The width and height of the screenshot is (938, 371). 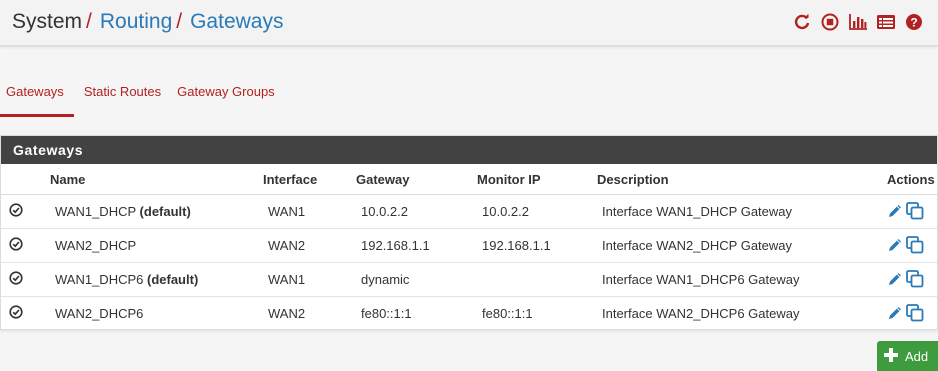 I want to click on cell-gateway: 10.0.2.2, so click(x=416, y=211).